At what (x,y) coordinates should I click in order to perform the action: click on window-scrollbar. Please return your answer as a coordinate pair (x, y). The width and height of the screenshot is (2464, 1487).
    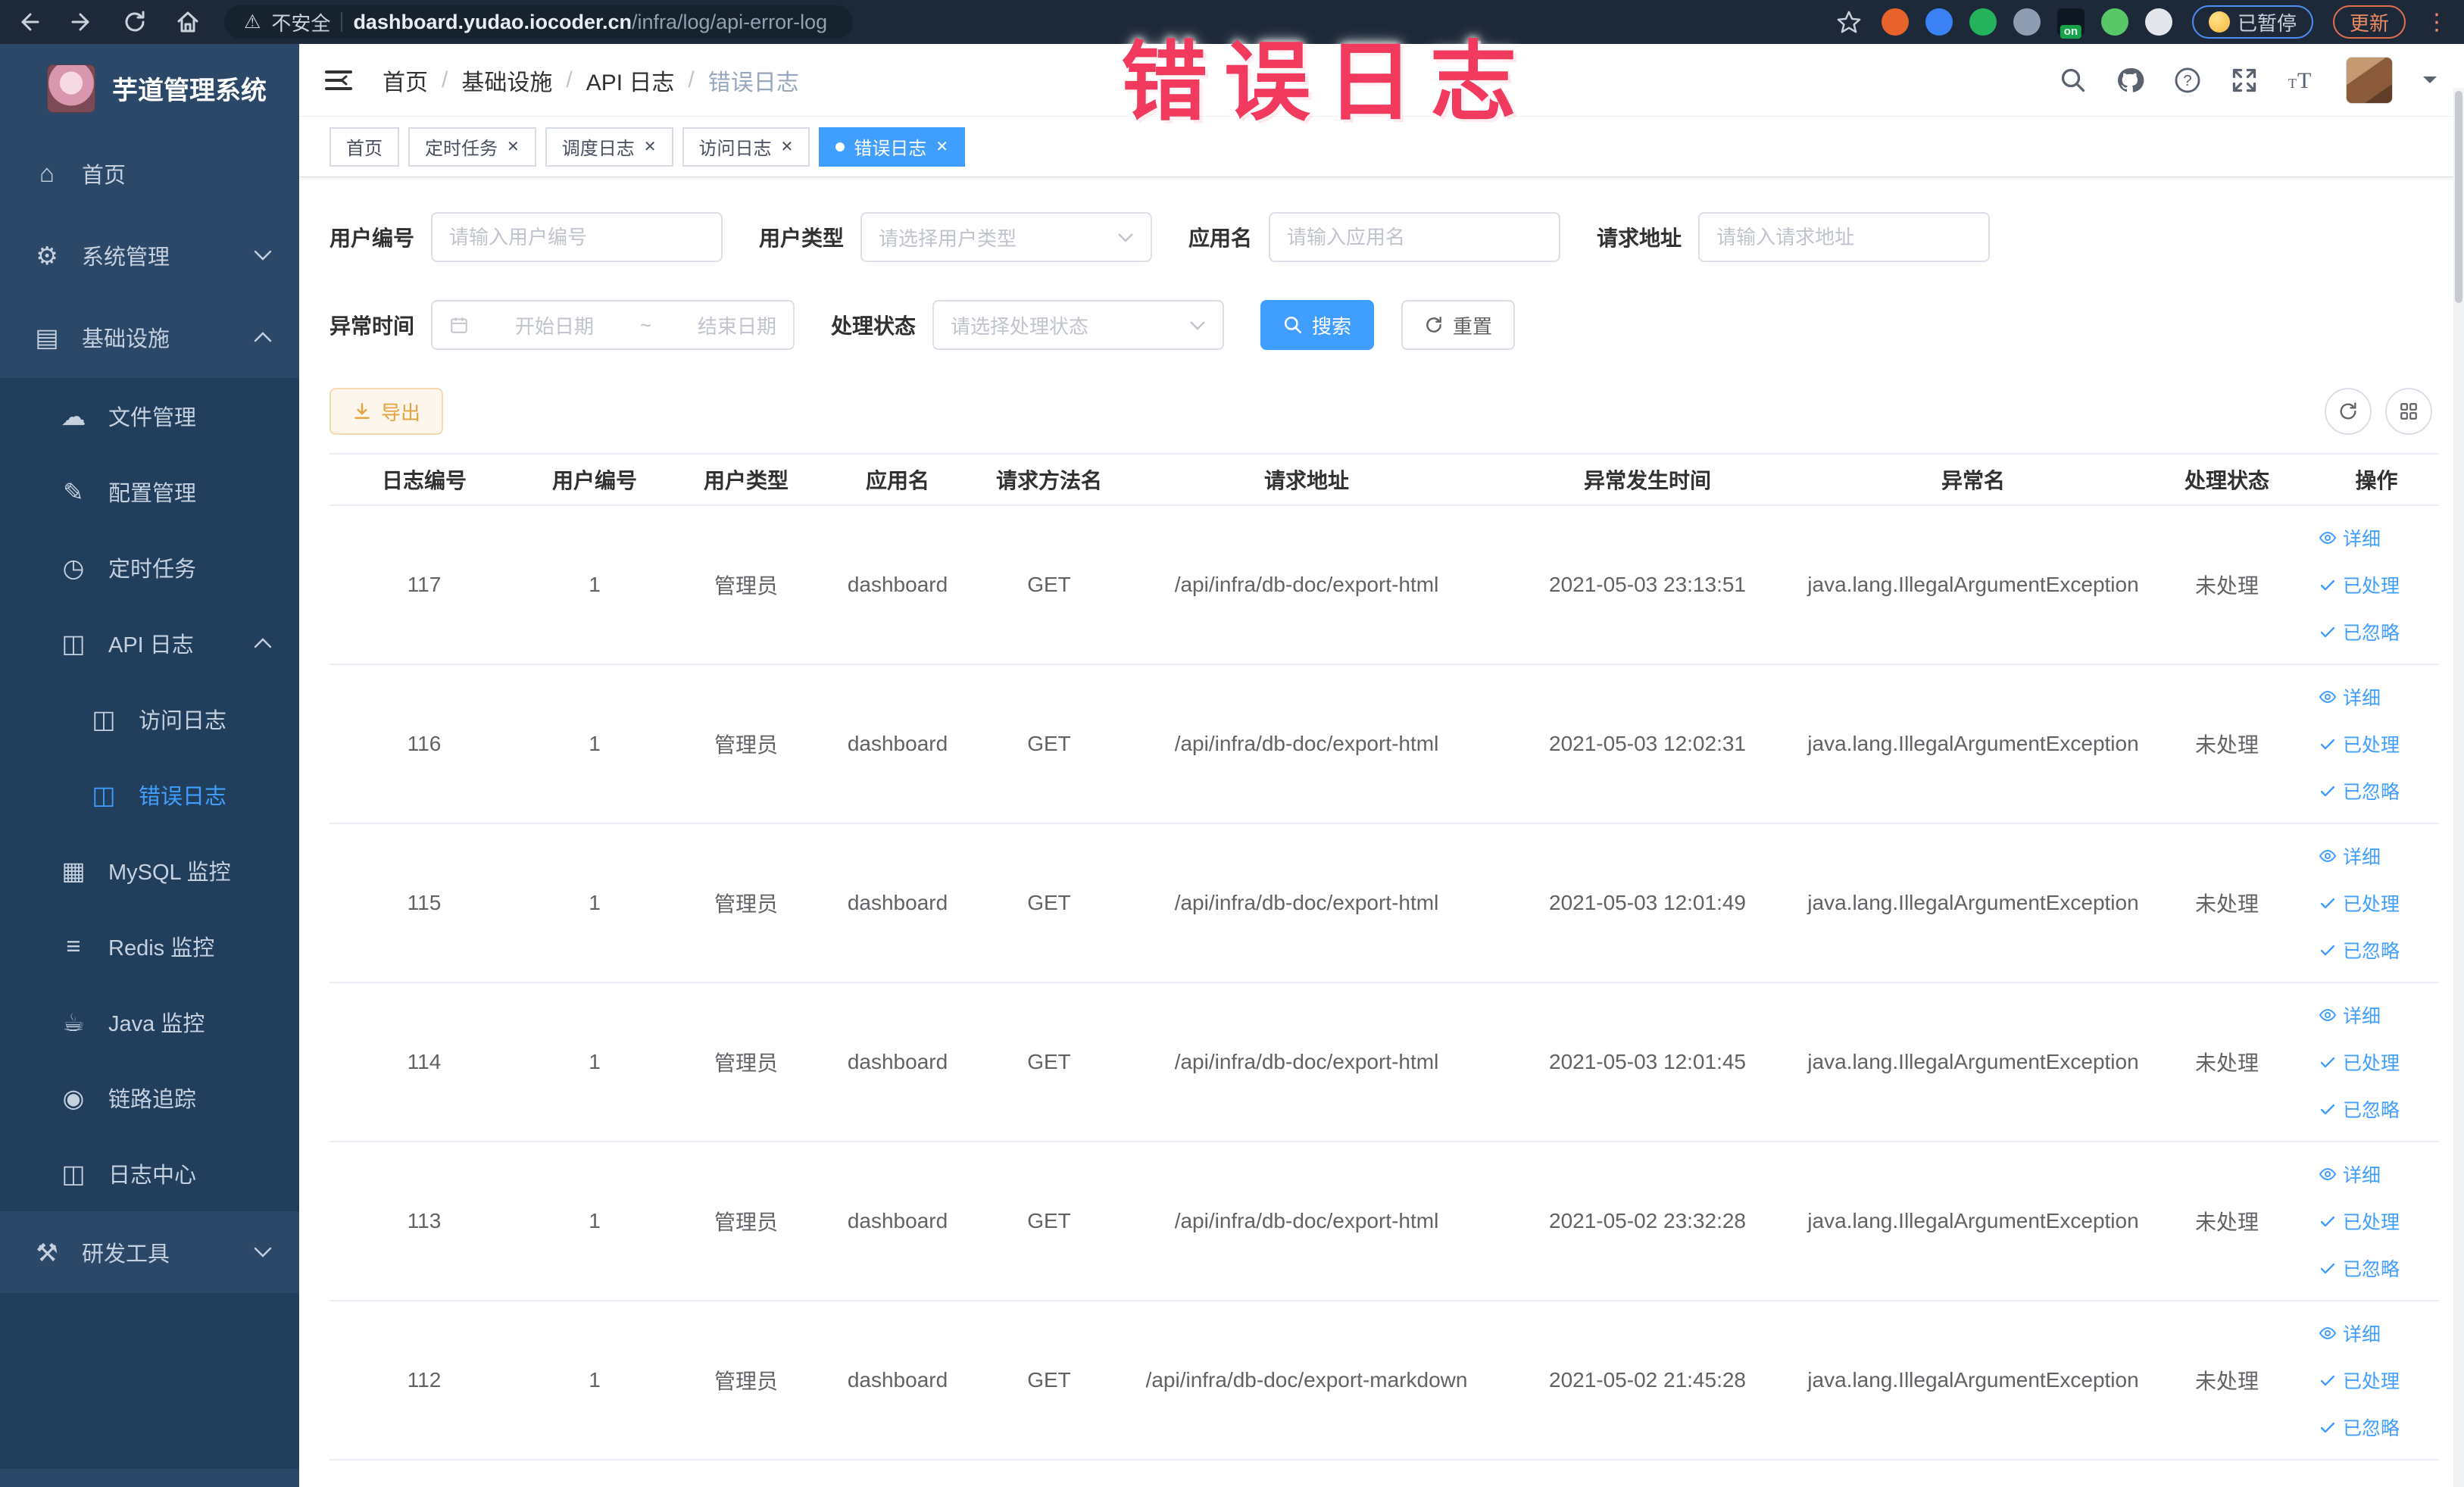
    Looking at the image, I should click on (2458, 787).